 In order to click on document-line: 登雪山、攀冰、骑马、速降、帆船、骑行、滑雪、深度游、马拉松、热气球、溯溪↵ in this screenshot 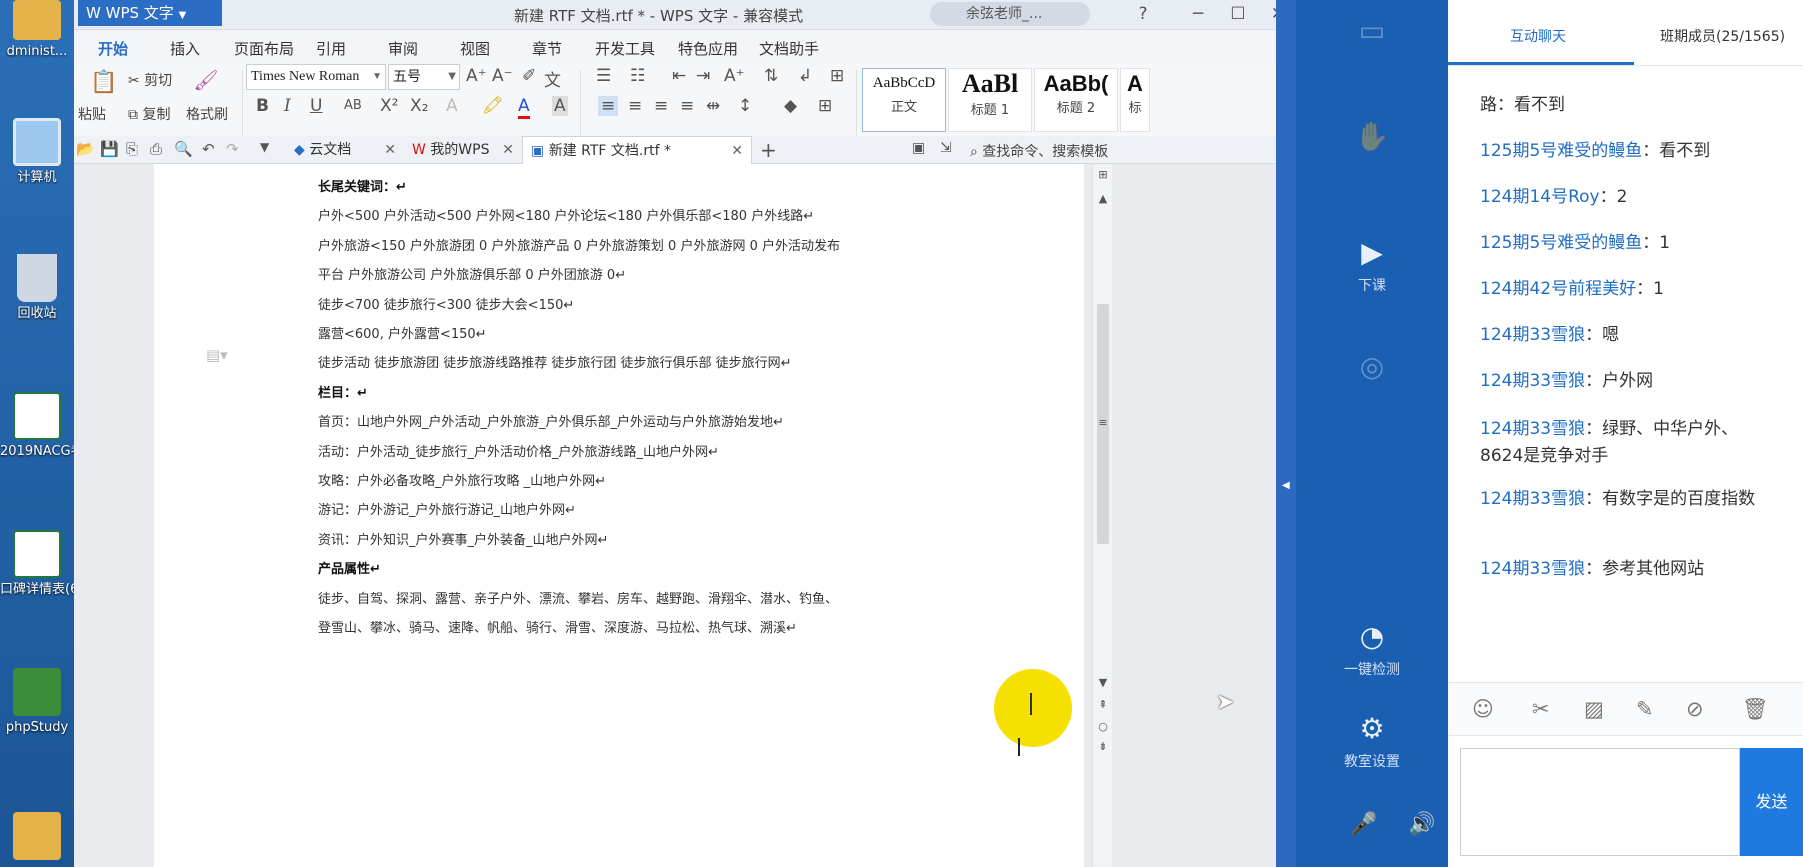, I will do `click(557, 626)`.